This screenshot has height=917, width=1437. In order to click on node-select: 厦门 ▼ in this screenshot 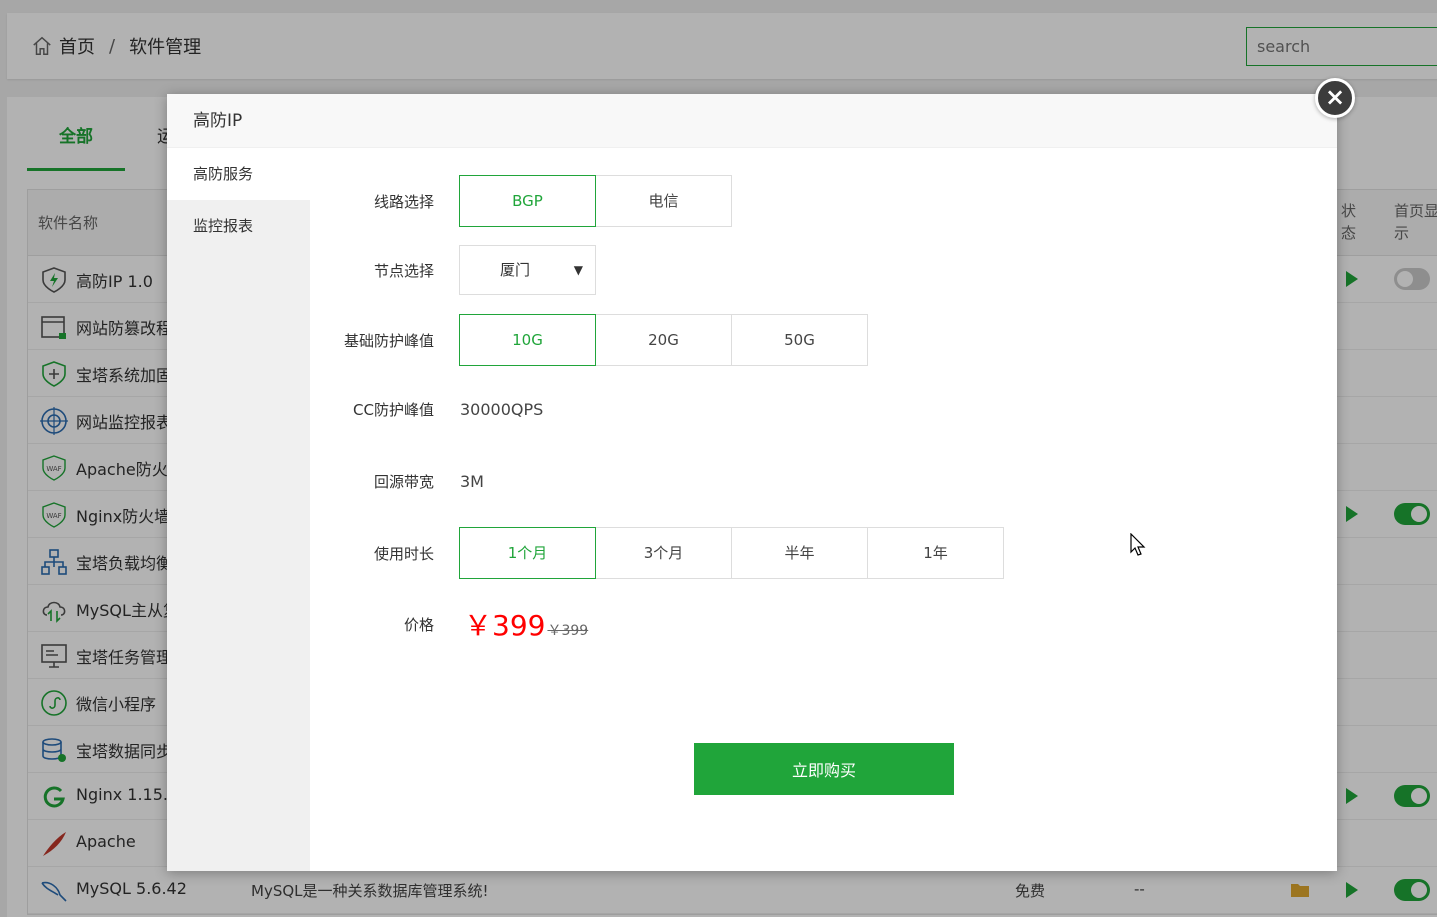, I will do `click(527, 270)`.